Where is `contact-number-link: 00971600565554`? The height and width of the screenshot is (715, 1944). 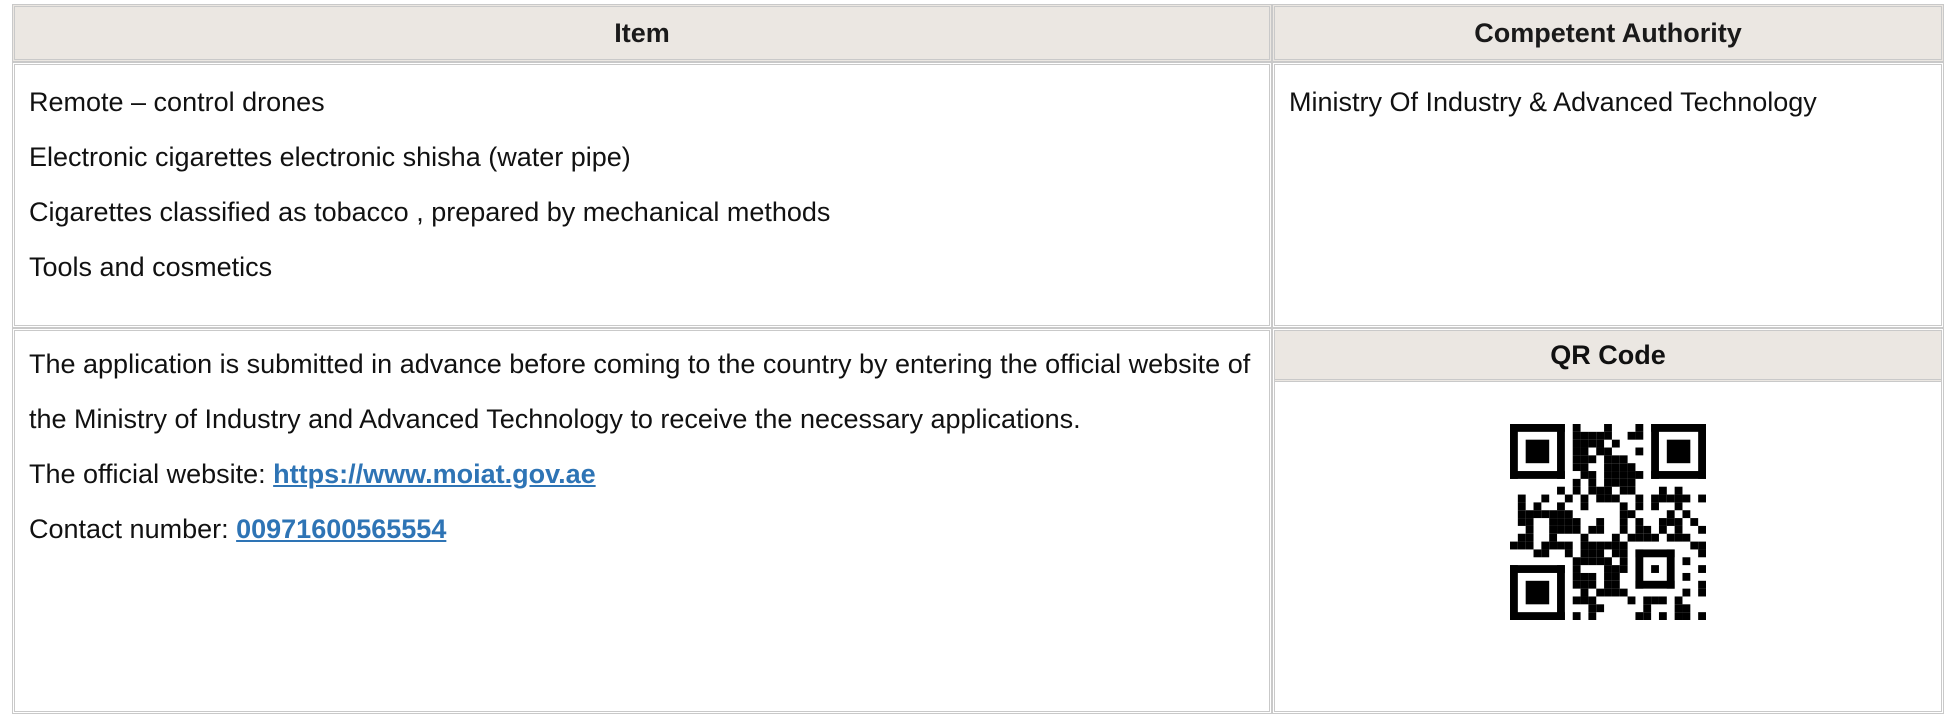
contact-number-link: 00971600565554 is located at coordinates (341, 529).